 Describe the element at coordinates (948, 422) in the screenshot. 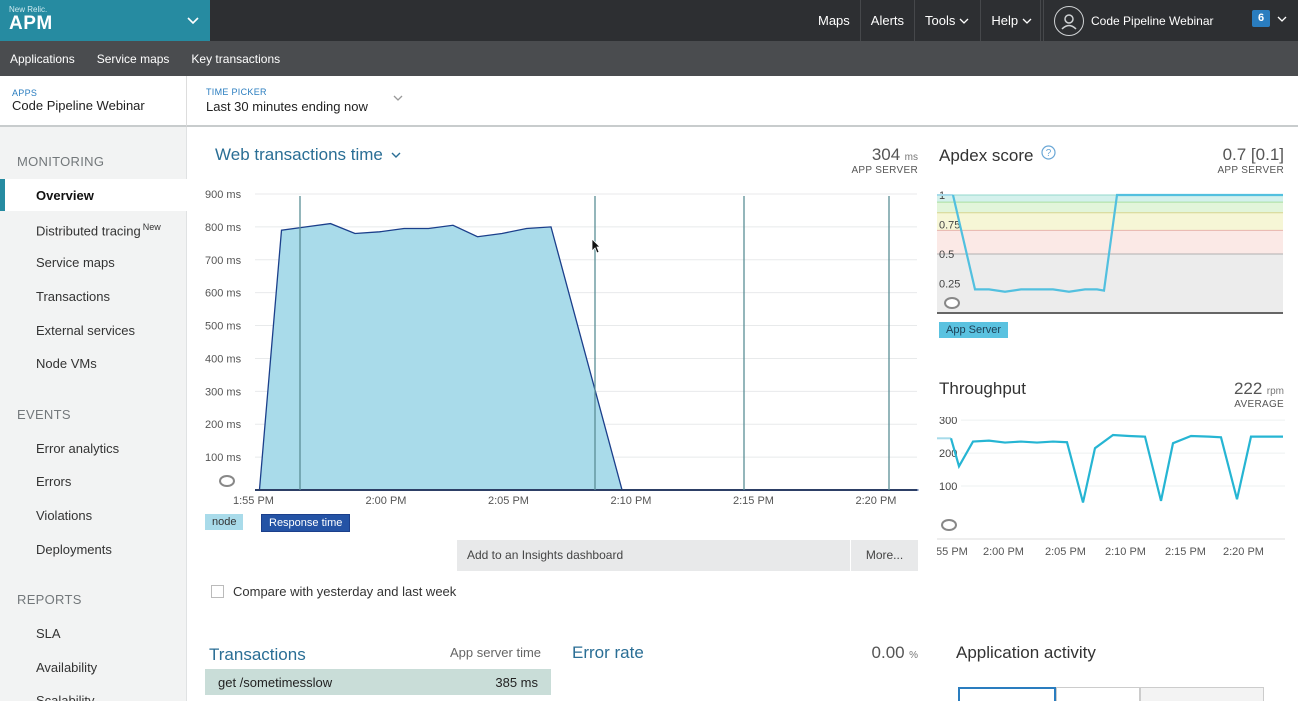

I see `y-tick-label: 300` at that location.